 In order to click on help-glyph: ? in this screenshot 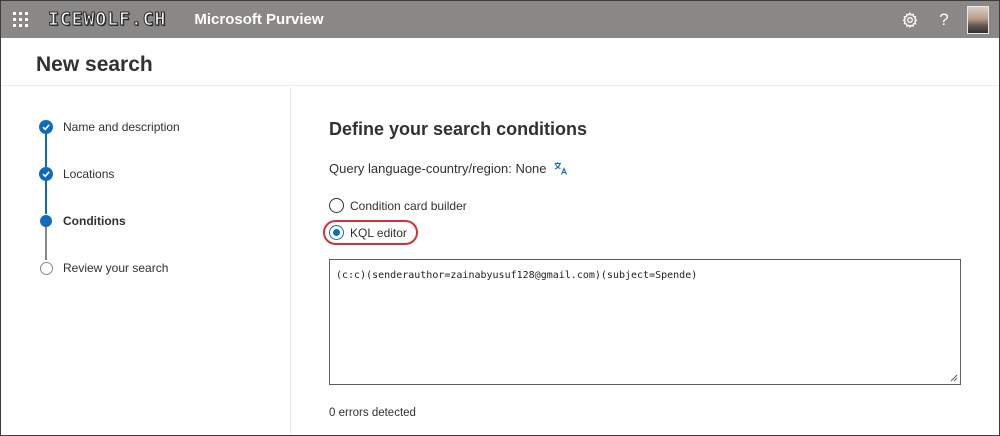, I will do `click(944, 19)`.